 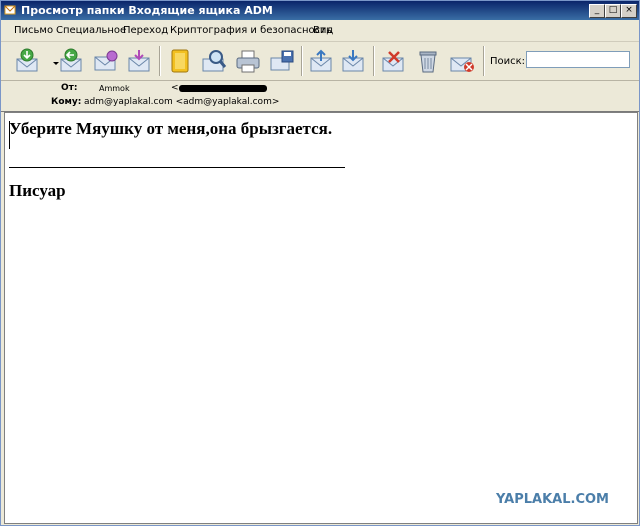 What do you see at coordinates (33, 30) in the screenshot?
I see `menu-letter: Письмо` at bounding box center [33, 30].